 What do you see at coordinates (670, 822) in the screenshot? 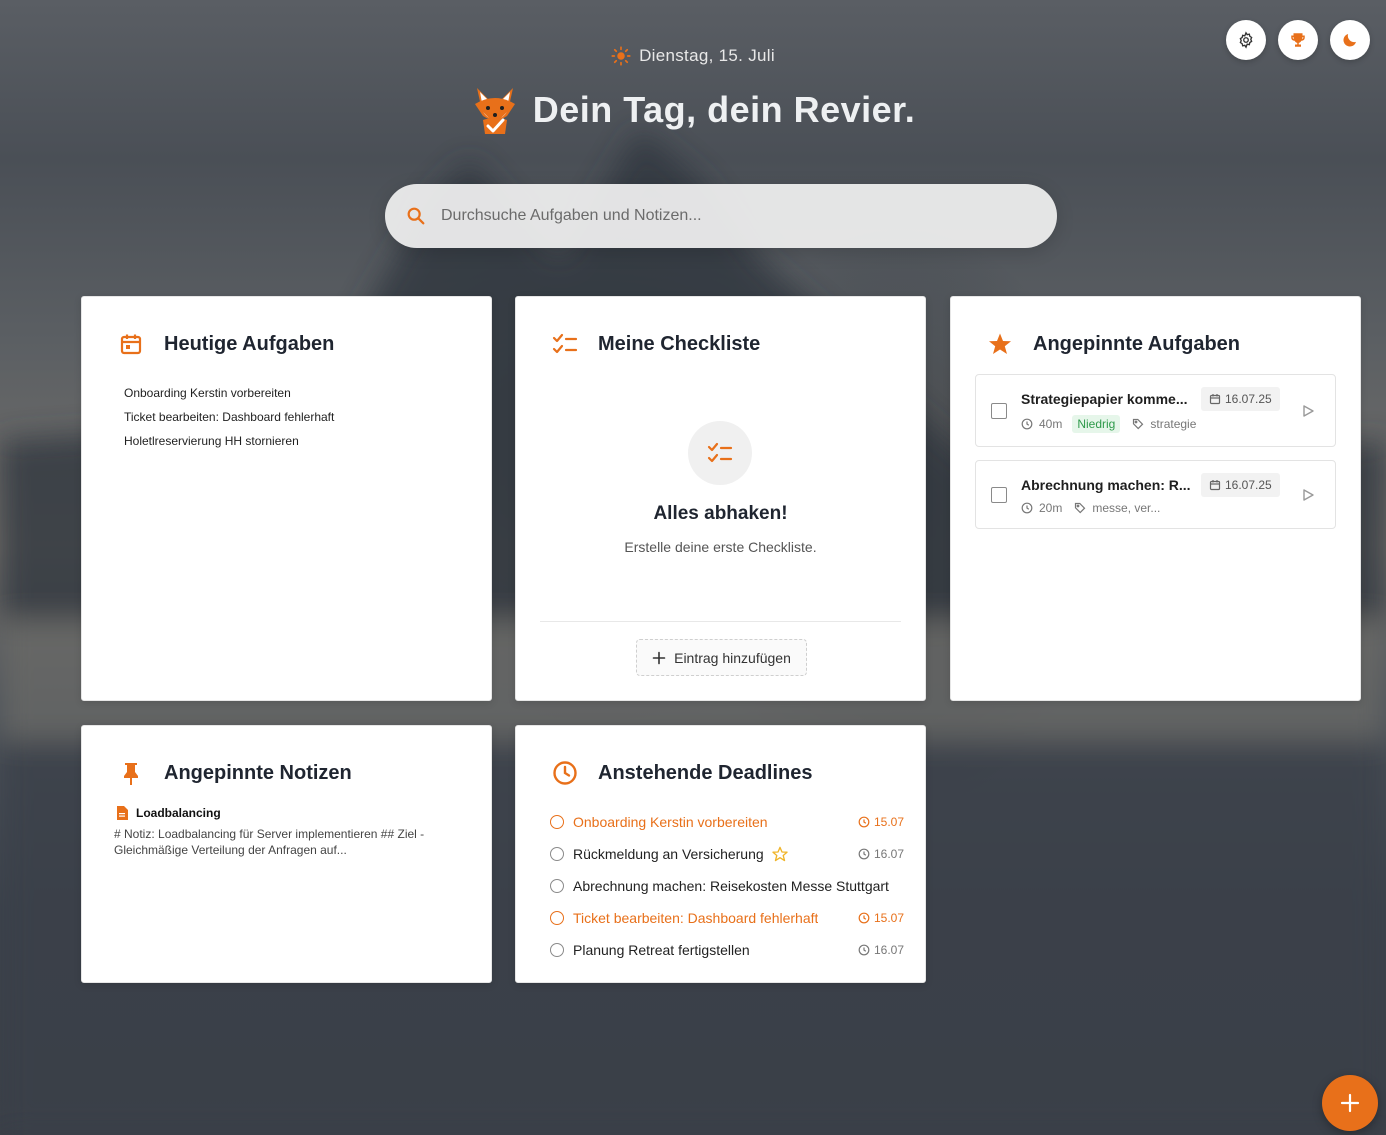
I see `deadline-text: Onboarding Kerstin vorbereiten` at bounding box center [670, 822].